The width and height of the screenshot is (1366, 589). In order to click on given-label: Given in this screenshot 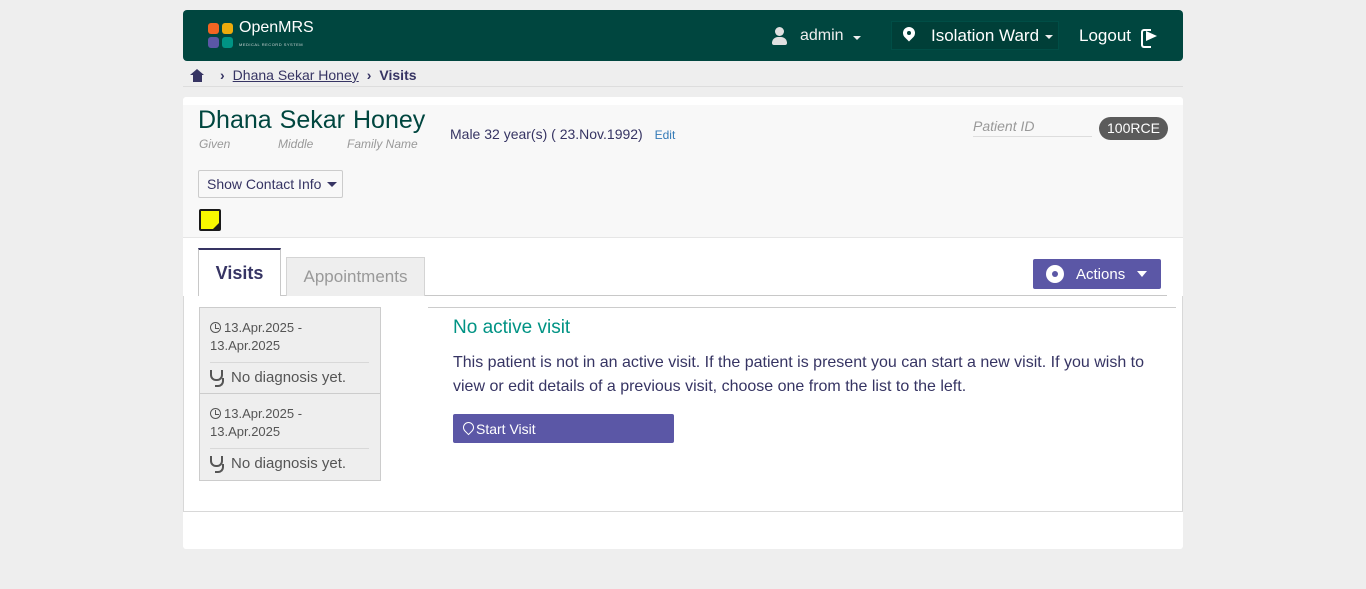, I will do `click(215, 144)`.